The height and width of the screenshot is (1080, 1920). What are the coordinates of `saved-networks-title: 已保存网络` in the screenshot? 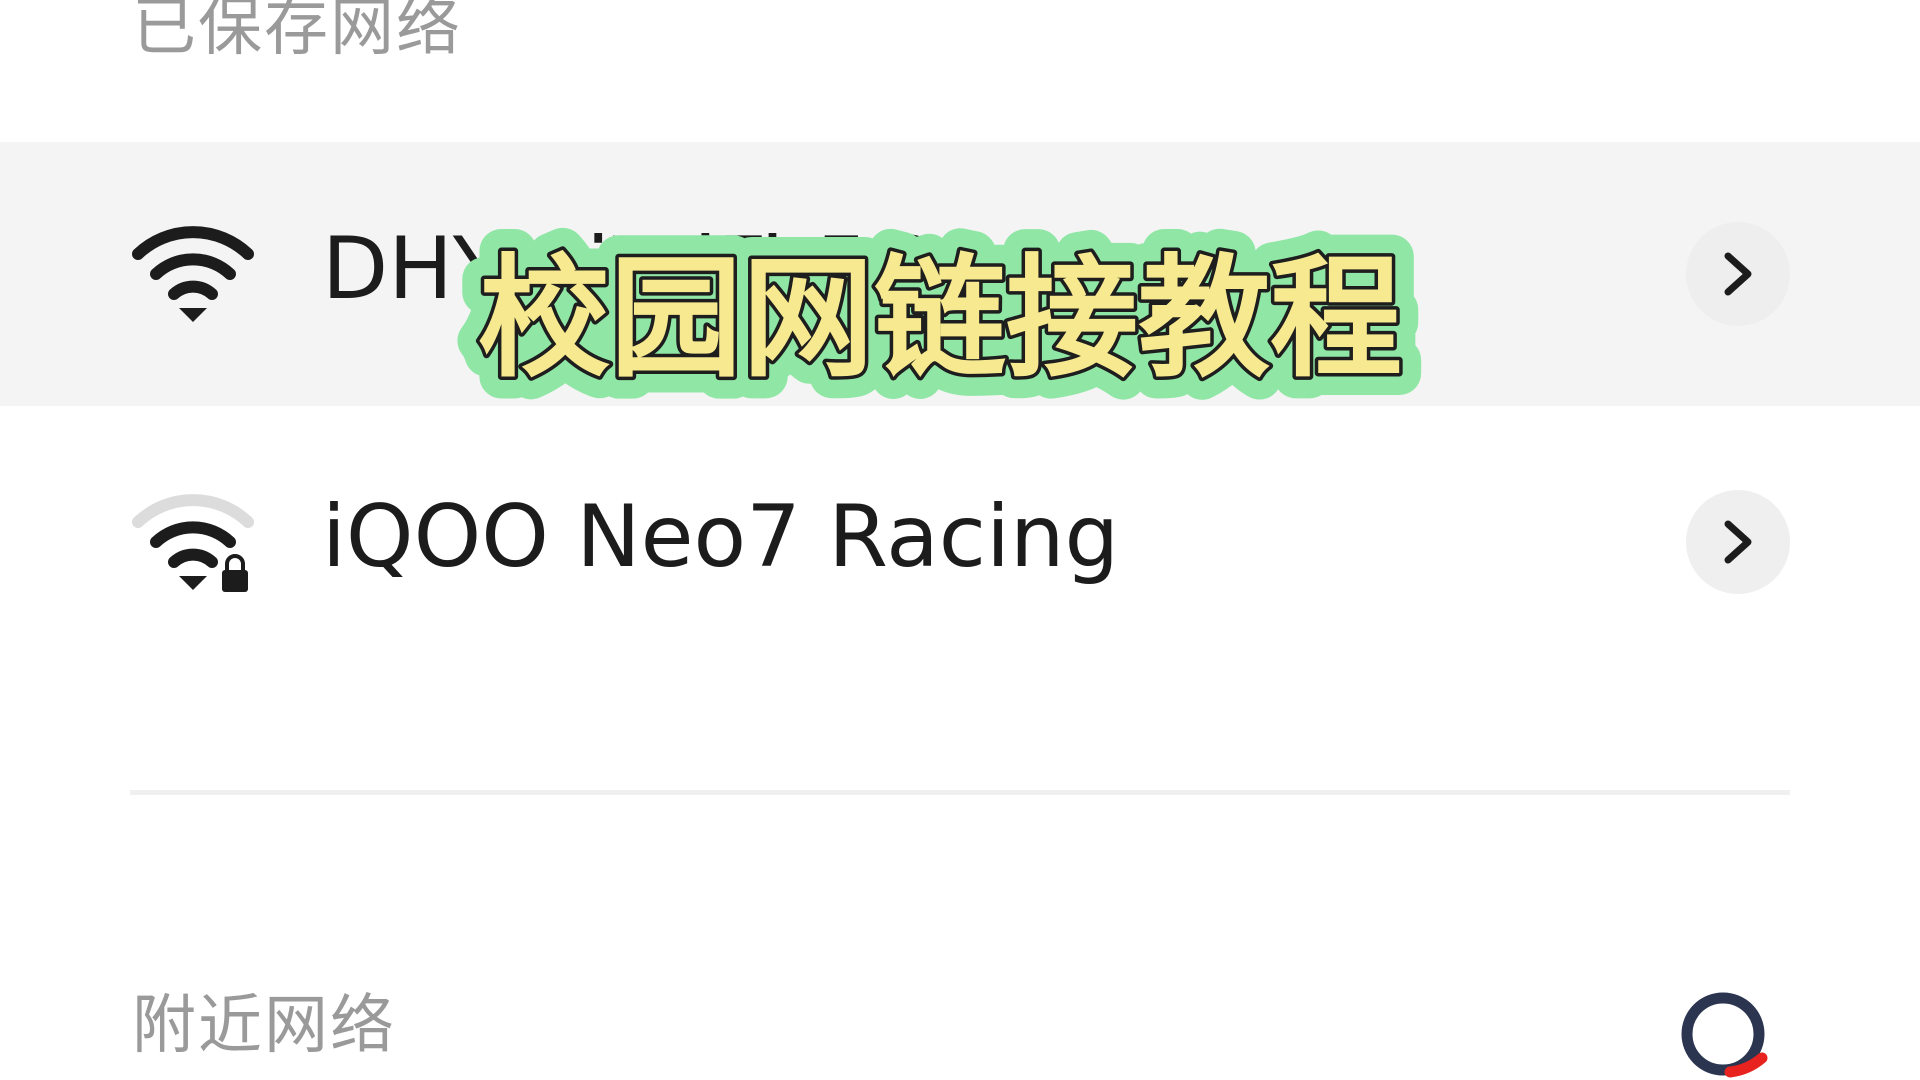 It's located at (297, 32).